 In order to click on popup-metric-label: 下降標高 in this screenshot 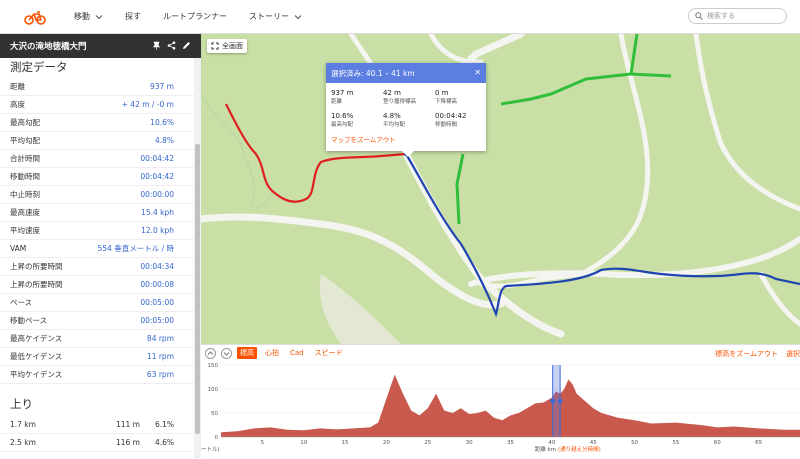, I will do `click(446, 102)`.